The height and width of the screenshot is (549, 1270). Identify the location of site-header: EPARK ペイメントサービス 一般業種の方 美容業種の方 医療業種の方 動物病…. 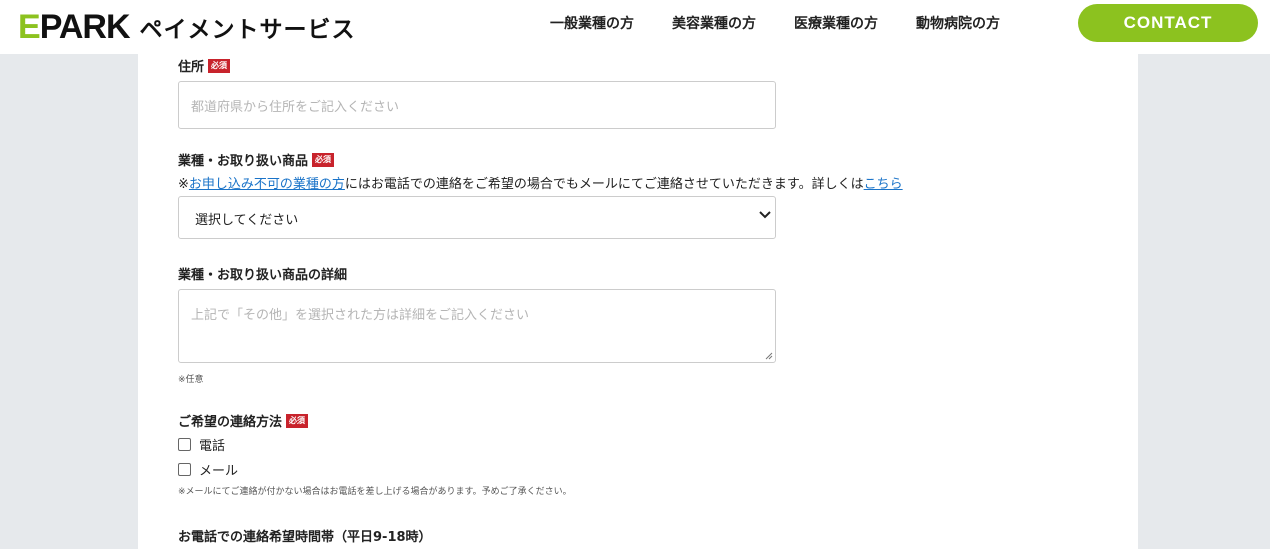
(635, 27).